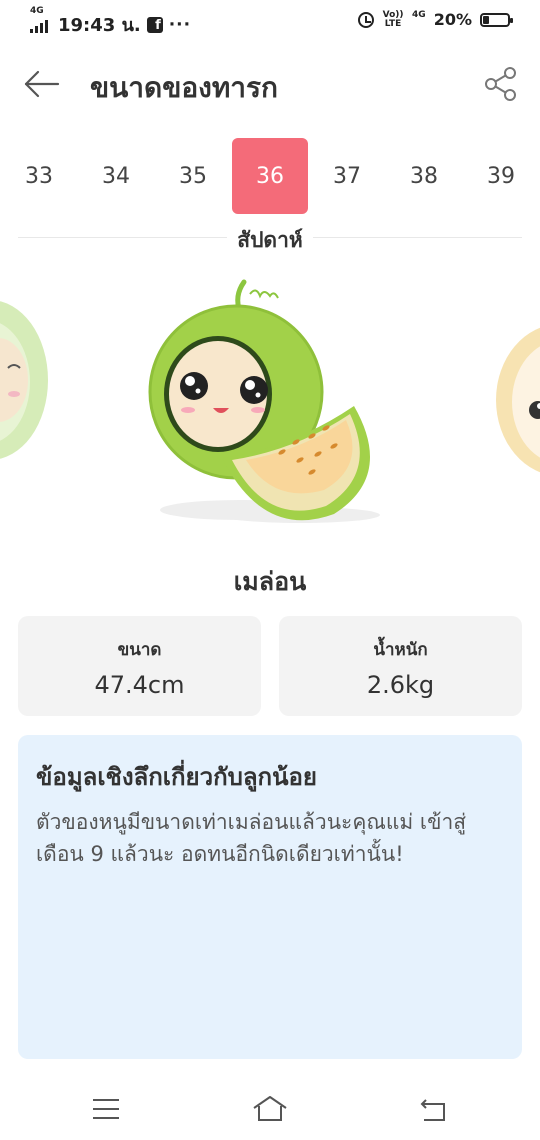 The width and height of the screenshot is (540, 1140). I want to click on week-34: 34, so click(116, 176).